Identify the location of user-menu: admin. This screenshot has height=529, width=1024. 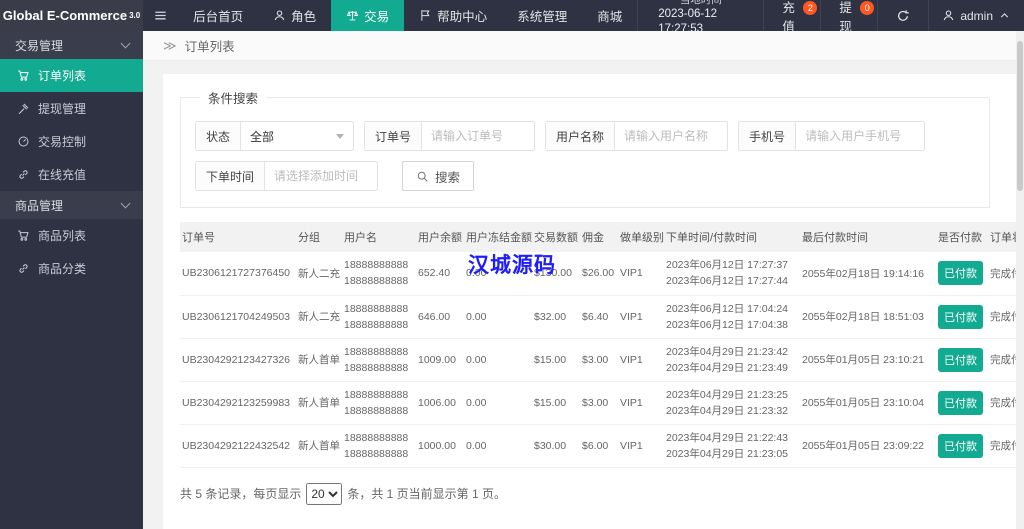
(976, 15).